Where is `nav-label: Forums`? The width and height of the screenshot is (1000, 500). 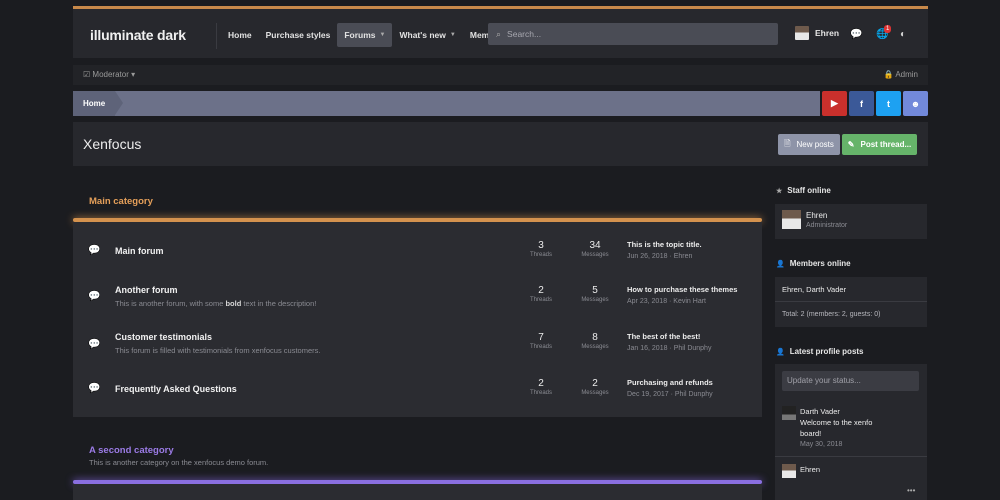
nav-label: Forums is located at coordinates (360, 35).